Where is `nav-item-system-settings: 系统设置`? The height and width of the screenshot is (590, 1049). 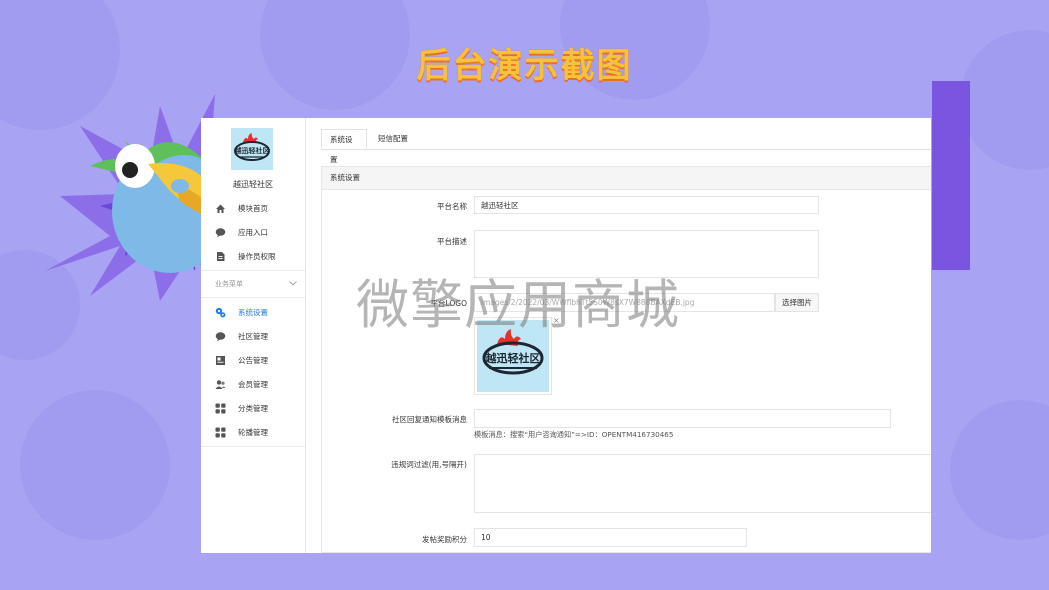
nav-item-system-settings: 系统设置 is located at coordinates (253, 312).